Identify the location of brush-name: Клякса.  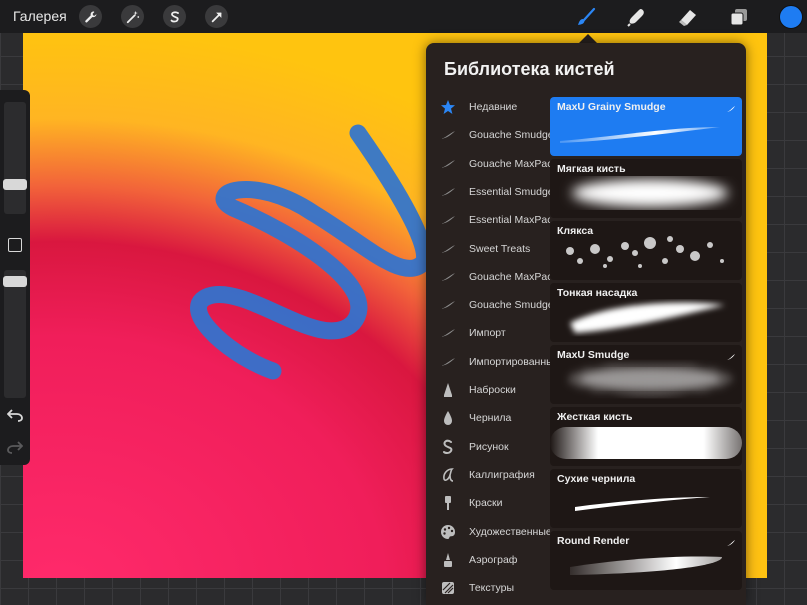
(575, 231).